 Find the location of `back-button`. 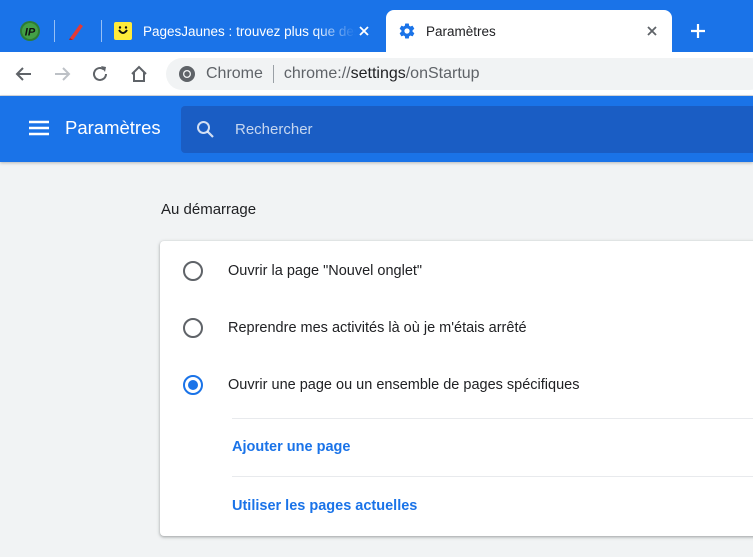

back-button is located at coordinates (24, 74).